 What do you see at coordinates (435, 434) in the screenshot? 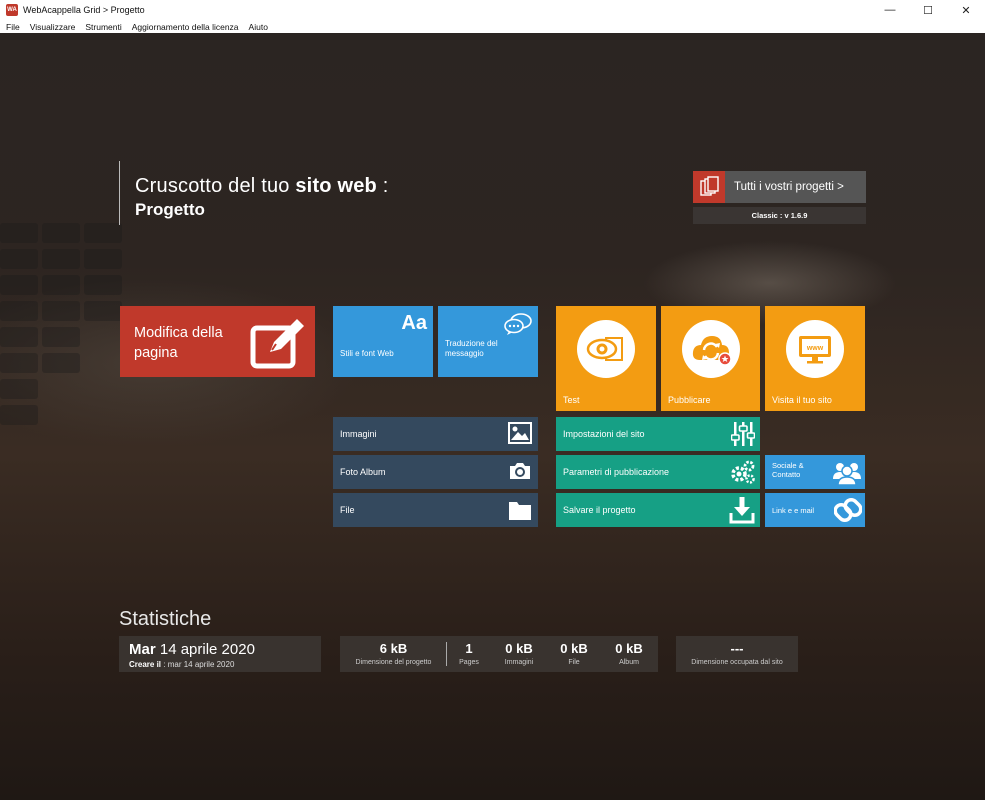
I see `images-tile: Immagini` at bounding box center [435, 434].